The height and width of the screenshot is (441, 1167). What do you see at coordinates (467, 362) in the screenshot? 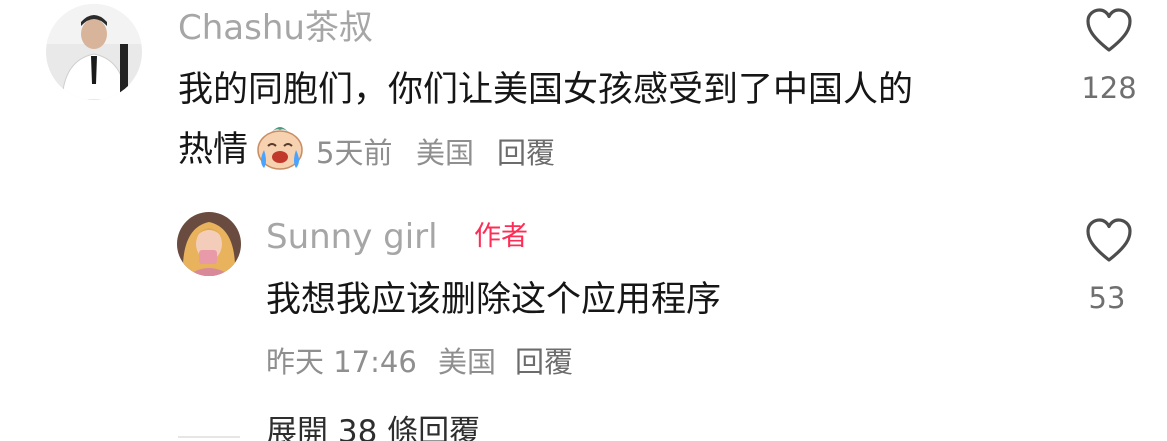
I see `reply-location: 美国` at bounding box center [467, 362].